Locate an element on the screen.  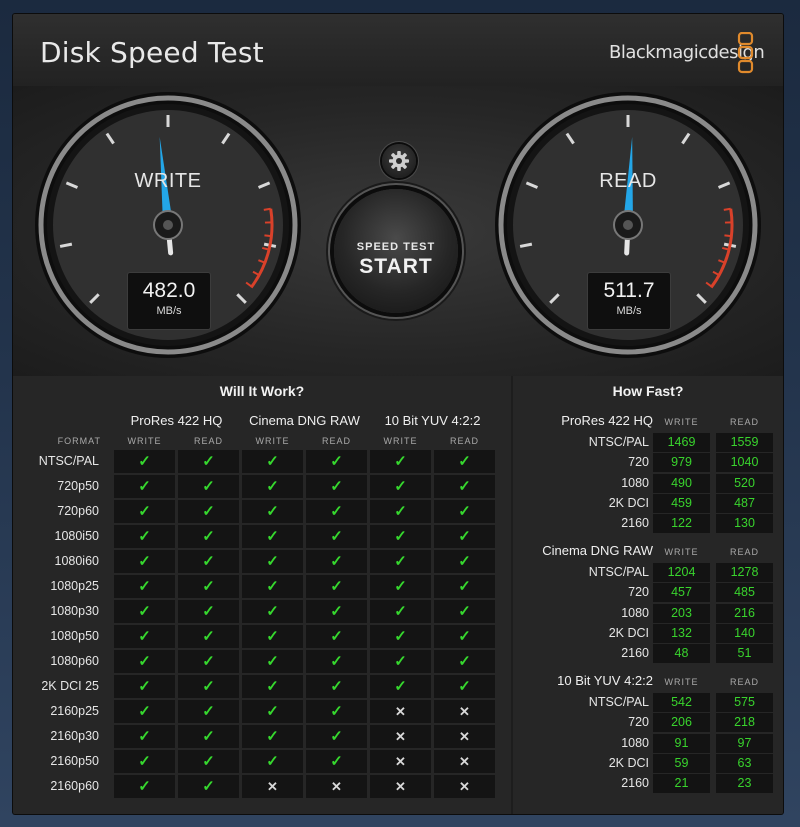
settings-button is located at coordinates (399, 161).